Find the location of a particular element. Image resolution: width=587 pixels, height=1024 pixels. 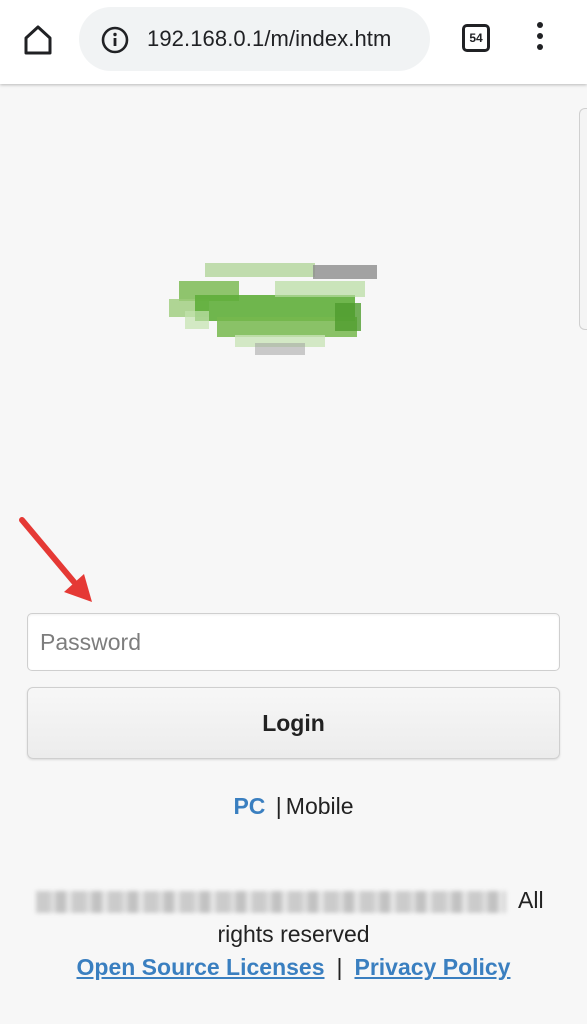

copyright-line: All is located at coordinates (296, 902).